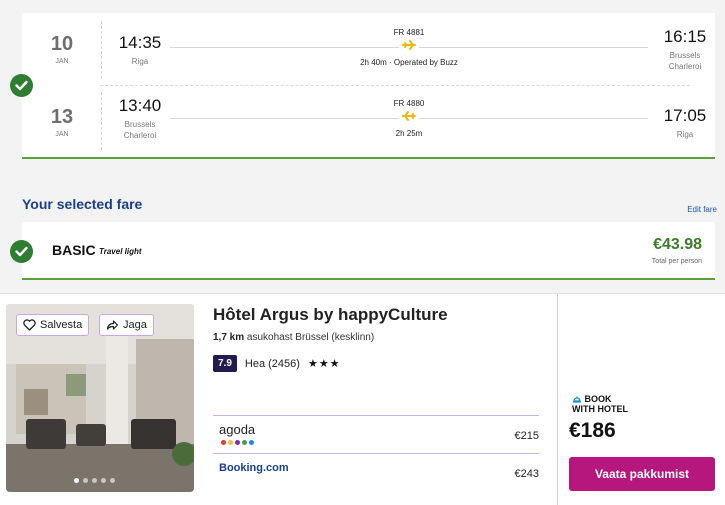  What do you see at coordinates (642, 474) in the screenshot?
I see `view-deal-button: Vaata pakkumist` at bounding box center [642, 474].